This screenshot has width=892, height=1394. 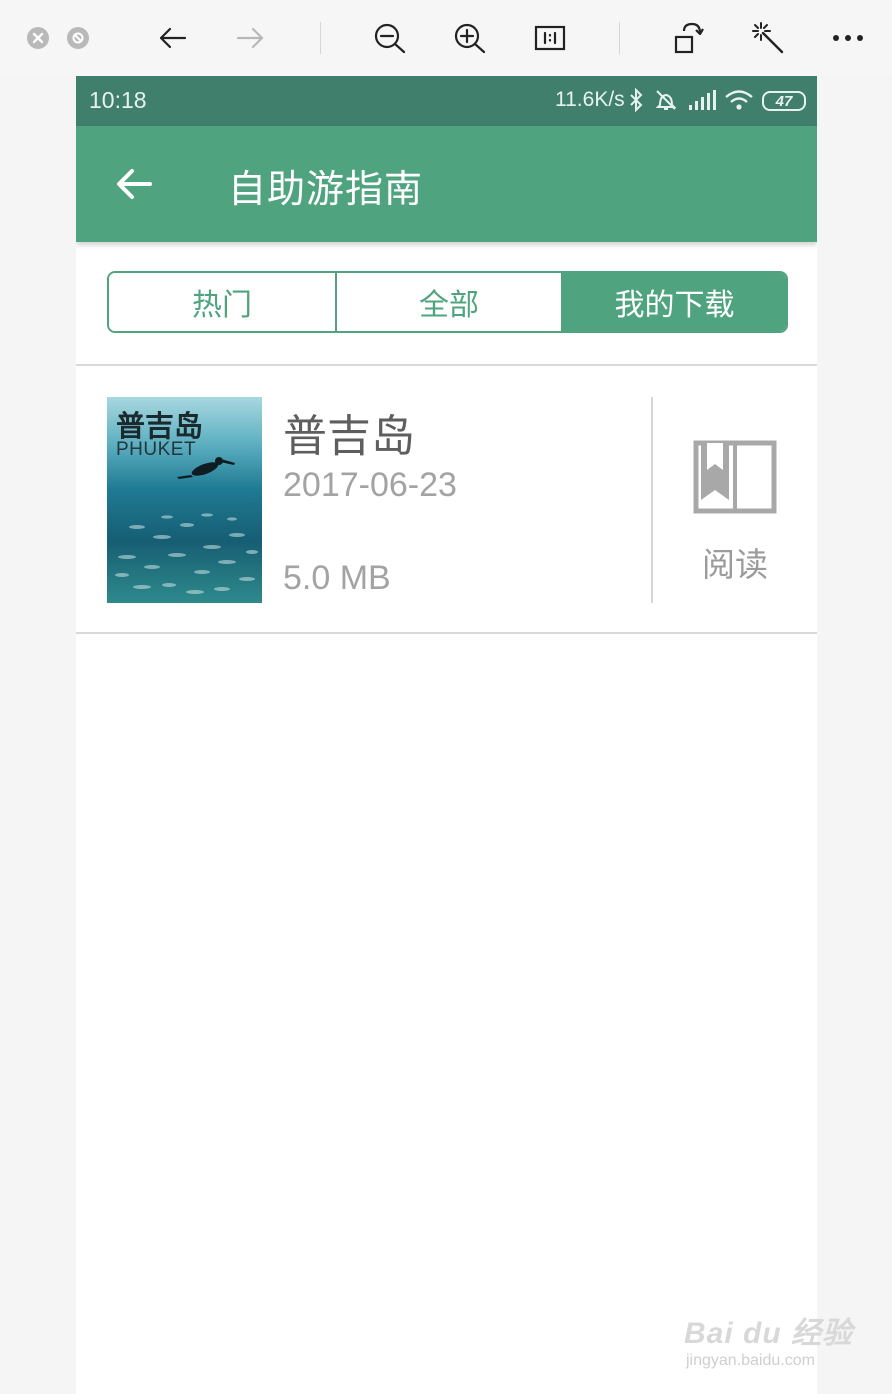 I want to click on signal-icon, so click(x=702, y=102).